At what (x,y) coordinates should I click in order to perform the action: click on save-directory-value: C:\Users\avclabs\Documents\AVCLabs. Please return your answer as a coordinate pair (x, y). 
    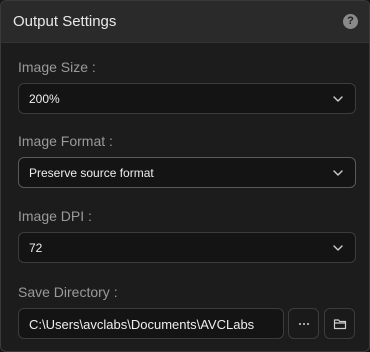
    Looking at the image, I should click on (142, 324).